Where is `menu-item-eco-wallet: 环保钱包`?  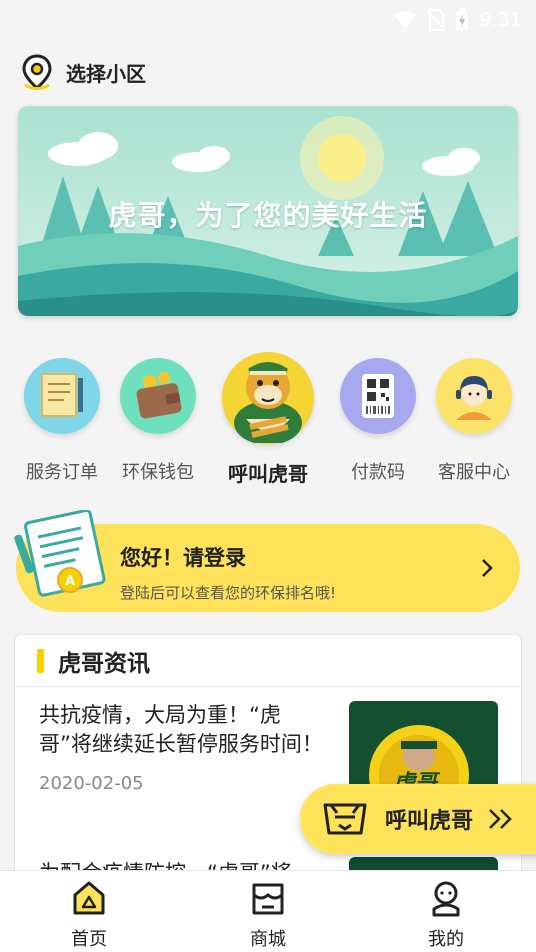
menu-item-eco-wallet: 环保钱包 is located at coordinates (158, 412).